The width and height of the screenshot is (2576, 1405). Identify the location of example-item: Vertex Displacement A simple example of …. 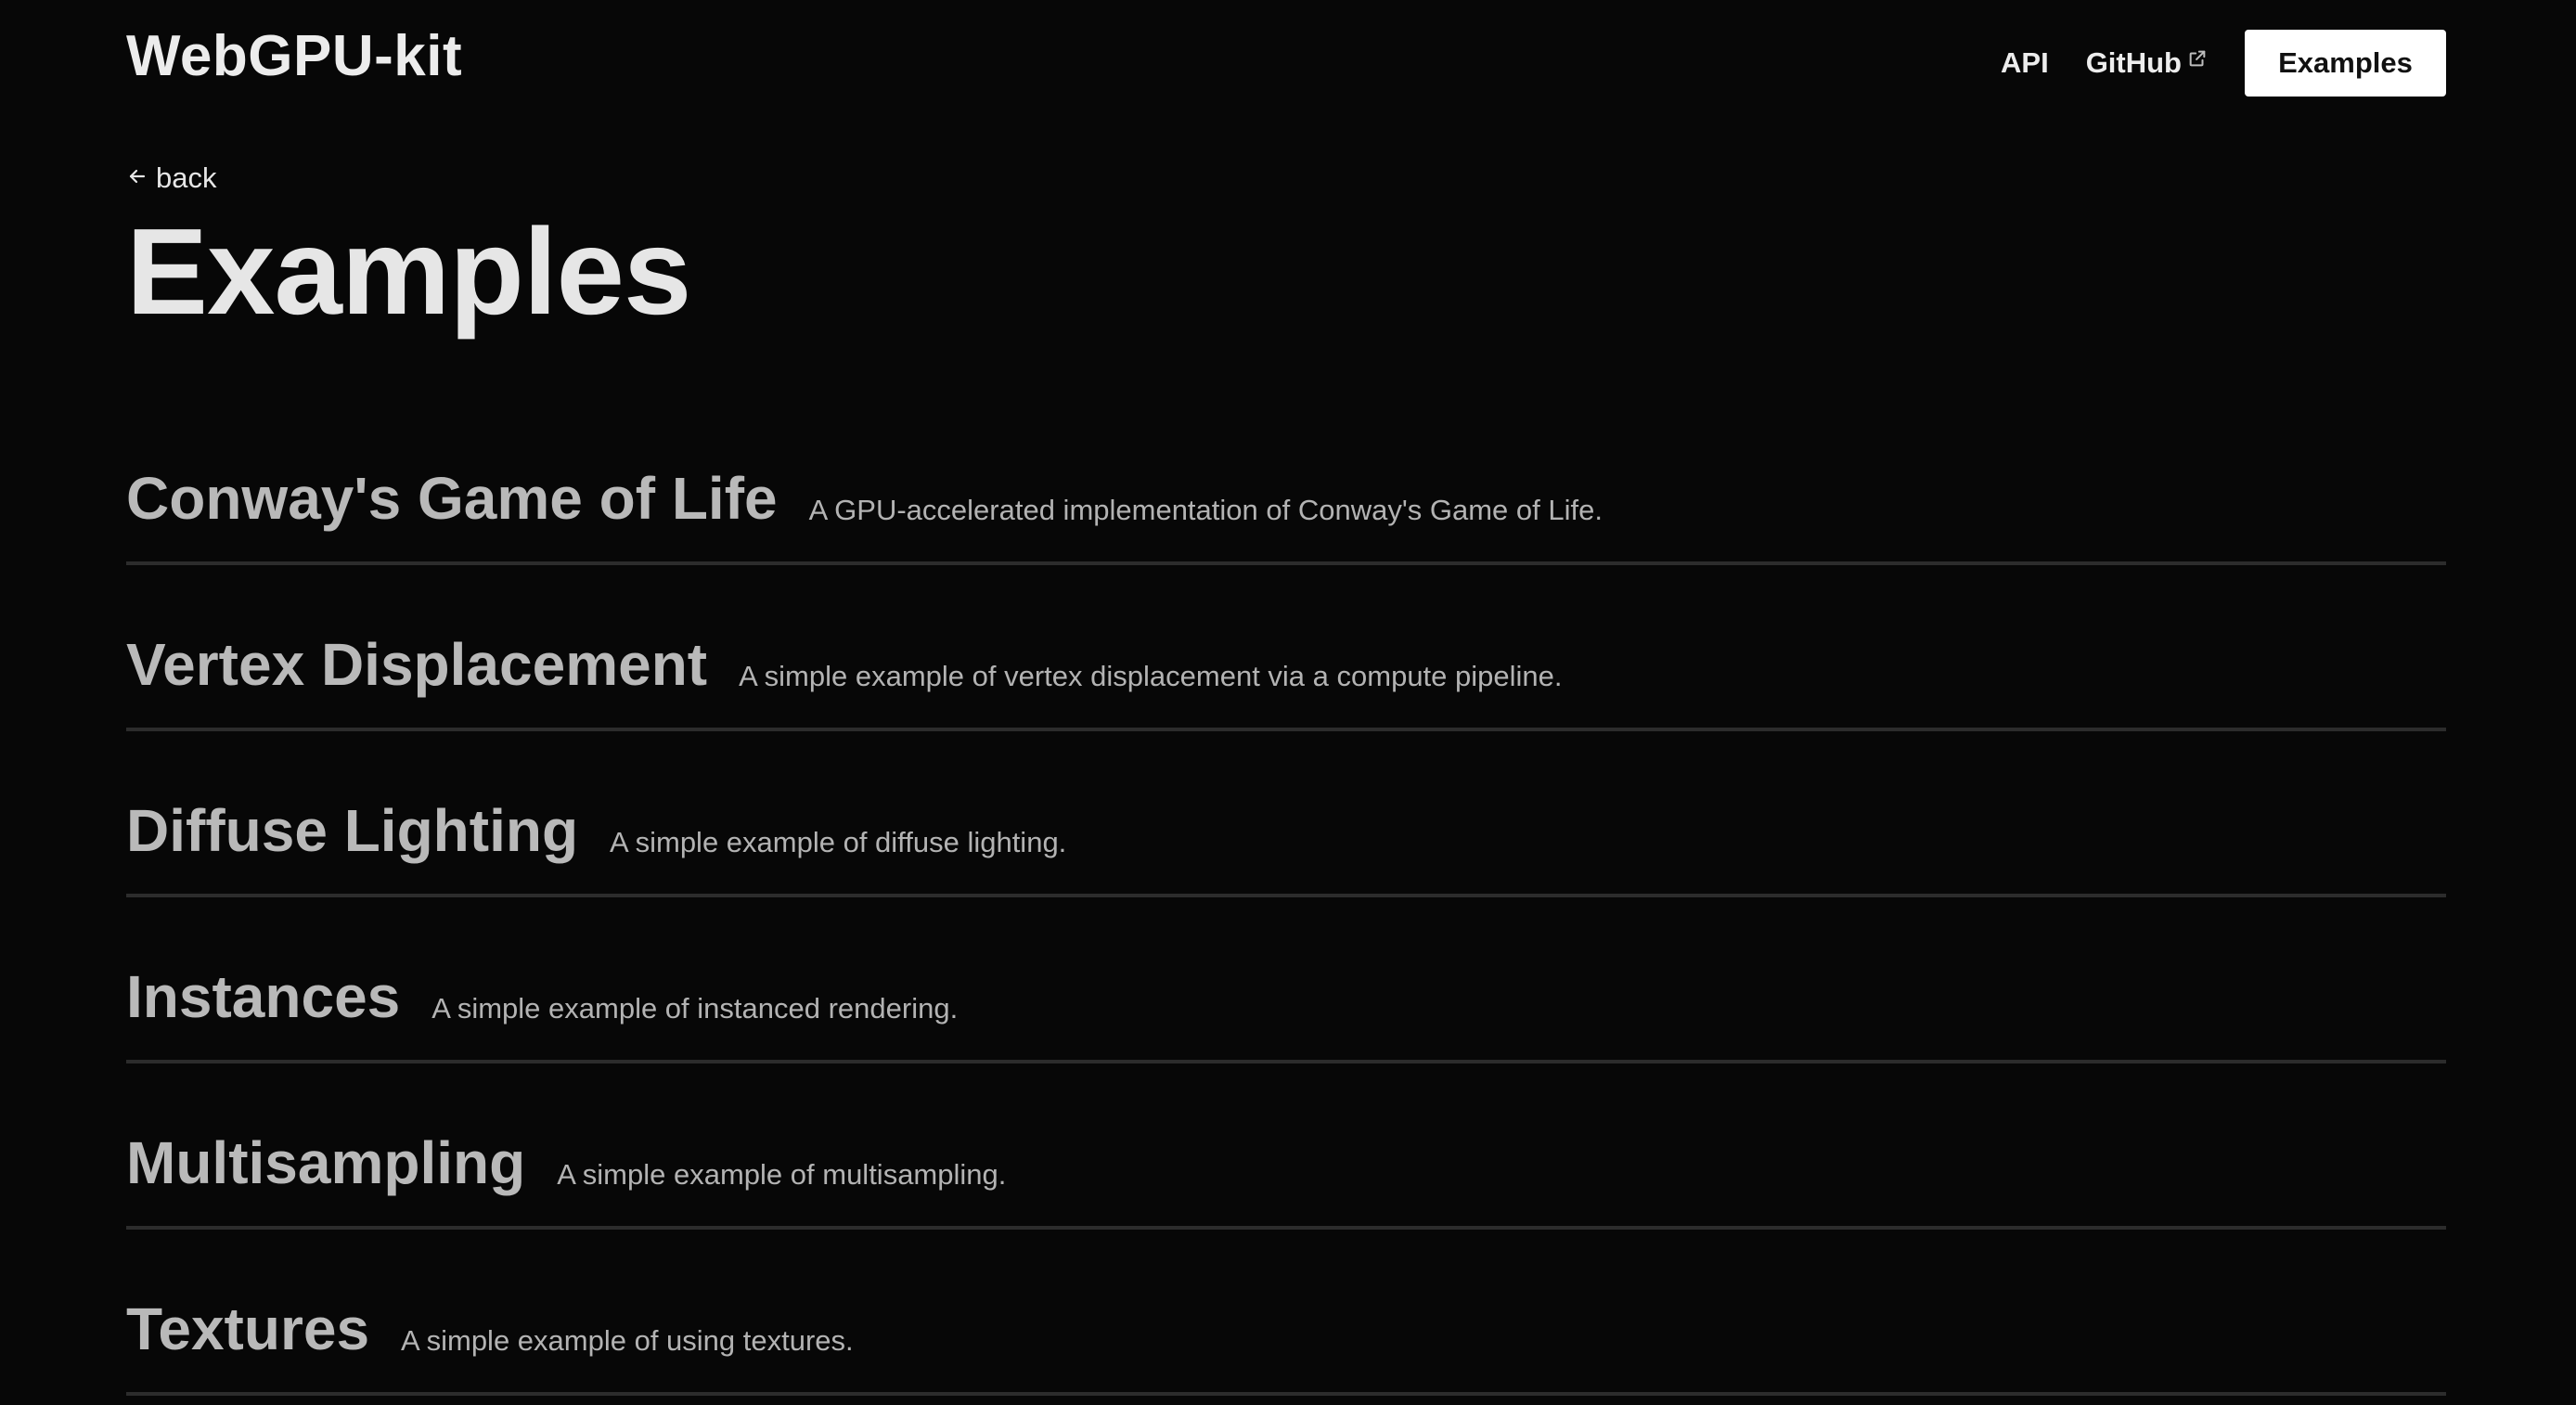
(1286, 648).